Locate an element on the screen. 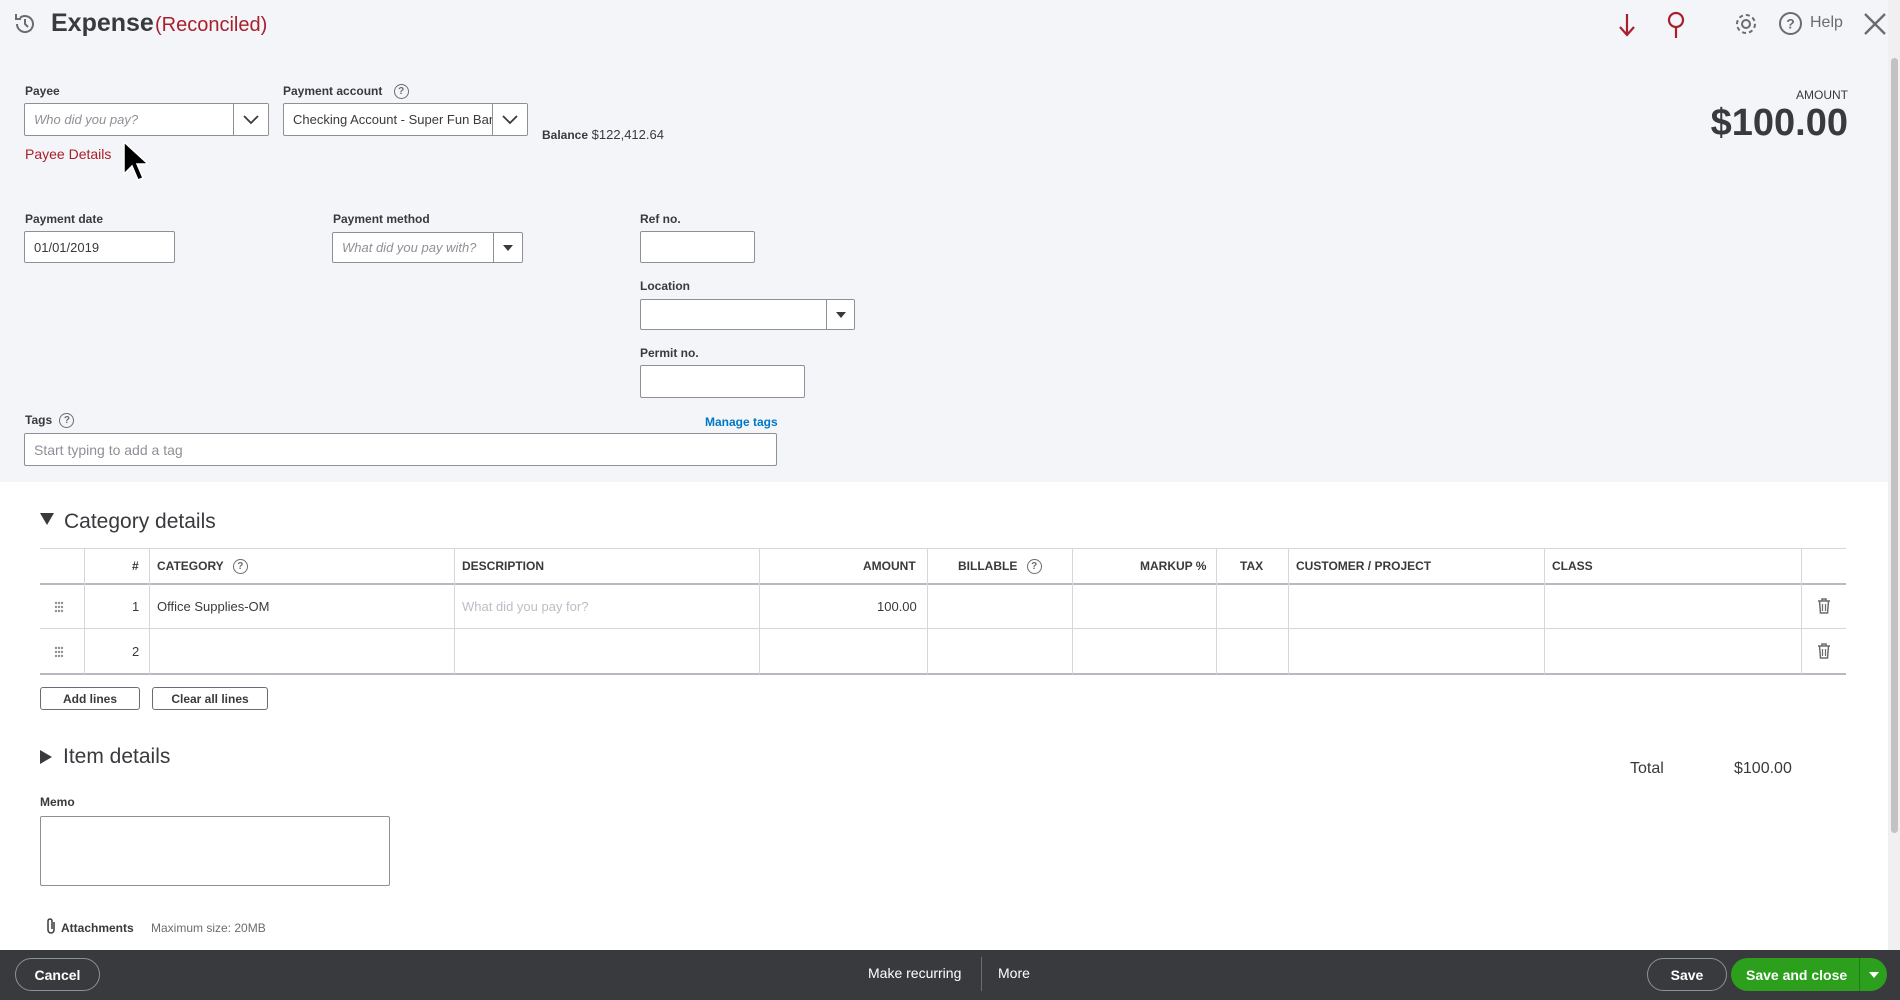 The height and width of the screenshot is (1000, 1900). tags-placeholder: Start typing to add a tag is located at coordinates (108, 449).